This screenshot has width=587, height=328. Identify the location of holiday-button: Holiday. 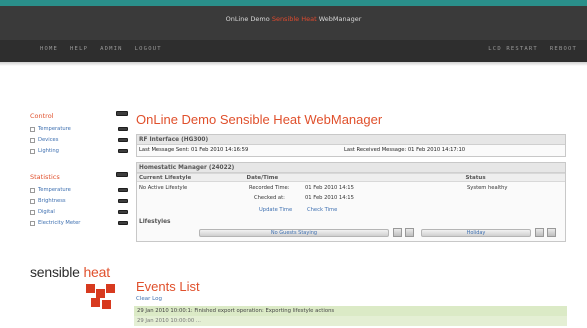
(476, 233).